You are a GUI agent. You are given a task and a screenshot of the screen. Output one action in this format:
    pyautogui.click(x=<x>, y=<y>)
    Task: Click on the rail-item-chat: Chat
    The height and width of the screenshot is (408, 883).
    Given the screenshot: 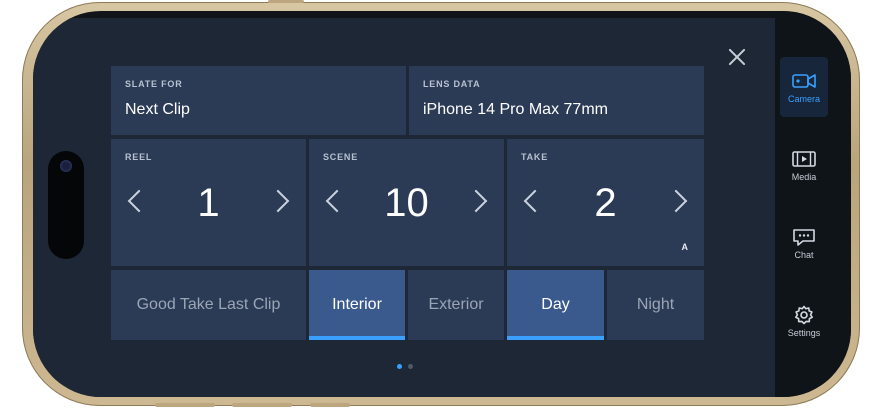 What is the action you would take?
    pyautogui.click(x=804, y=243)
    